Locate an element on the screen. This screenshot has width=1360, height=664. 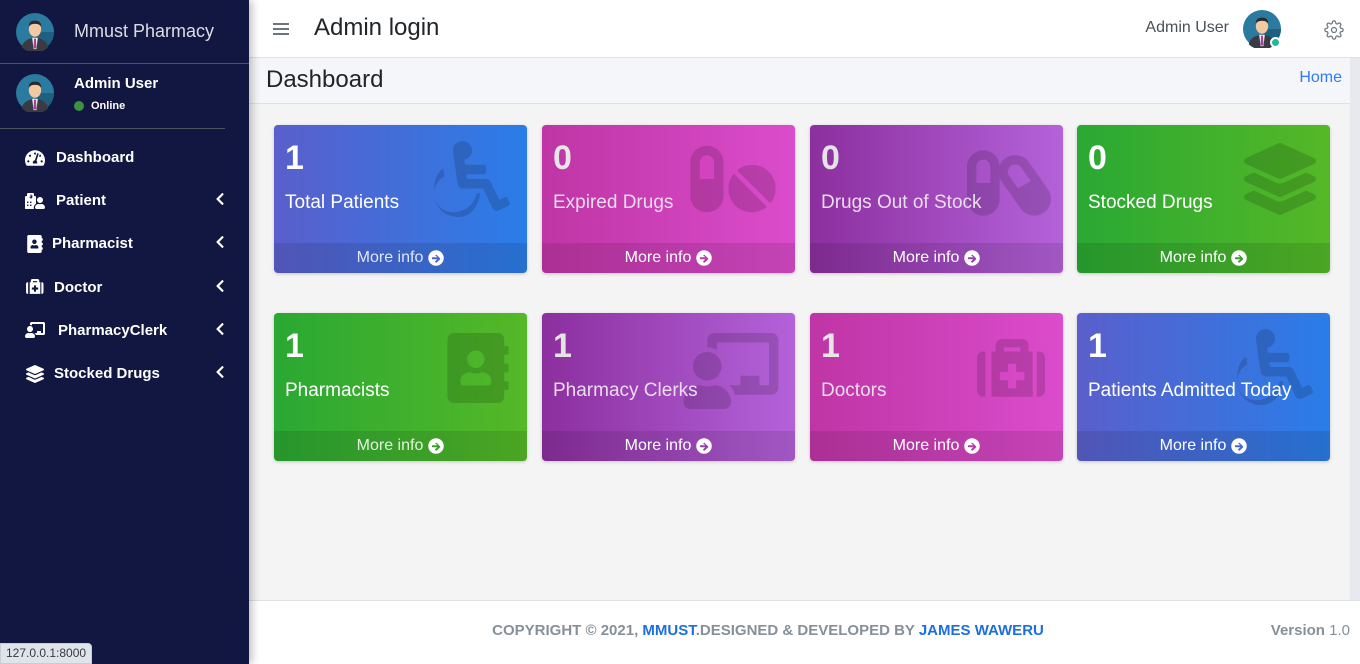
browser-status-url: 127.0.0.1:8000 is located at coordinates (46, 653).